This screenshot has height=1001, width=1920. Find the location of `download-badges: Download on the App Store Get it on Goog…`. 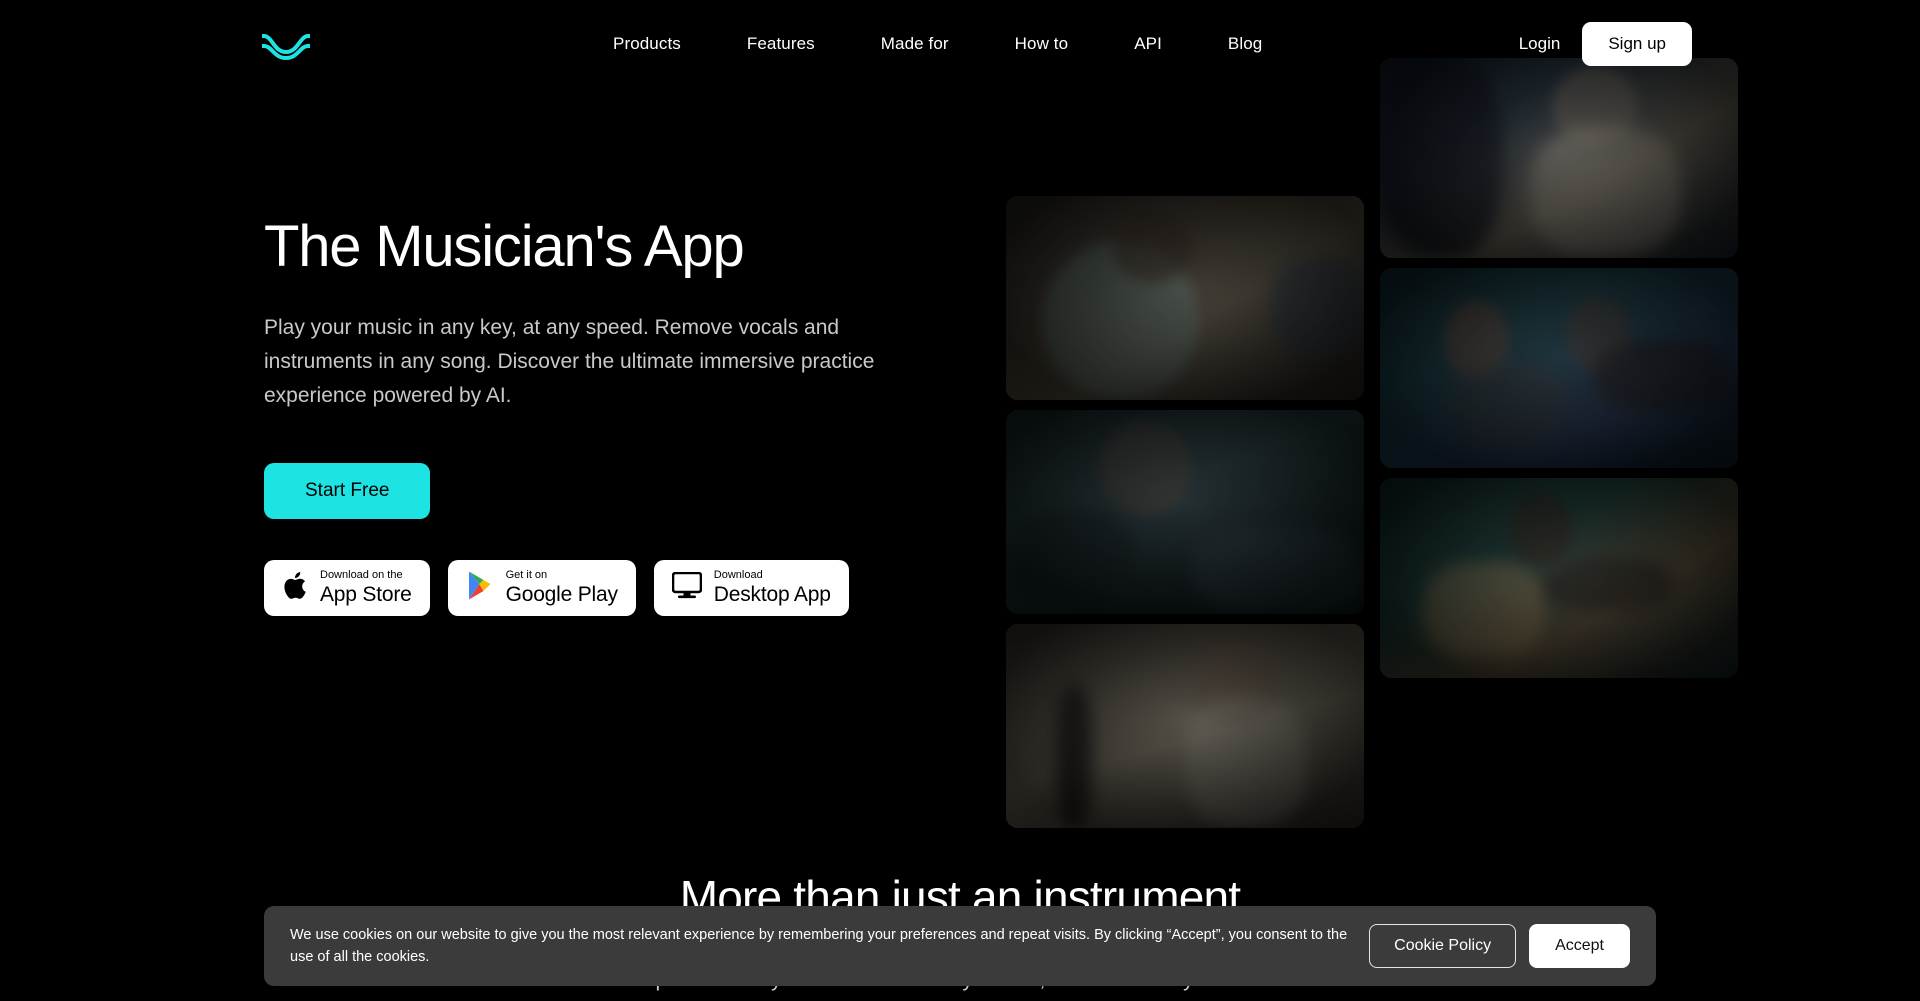

download-badges: Download on the App Store Get it on Goog… is located at coordinates (604, 587).